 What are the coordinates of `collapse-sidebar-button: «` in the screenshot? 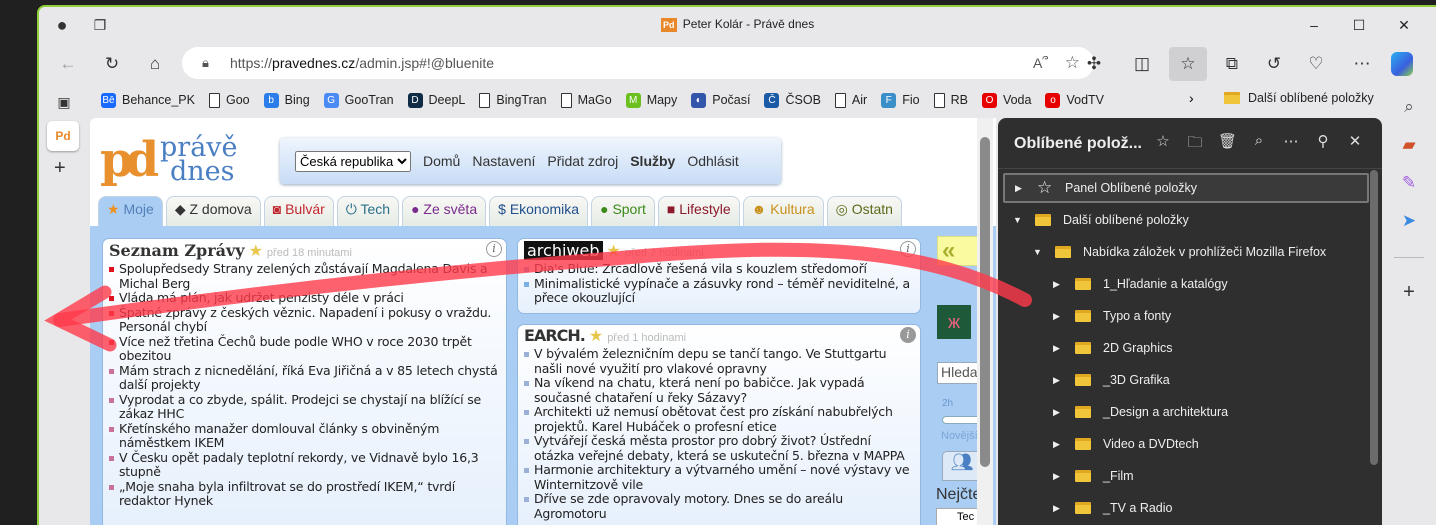 It's located at (959, 251).